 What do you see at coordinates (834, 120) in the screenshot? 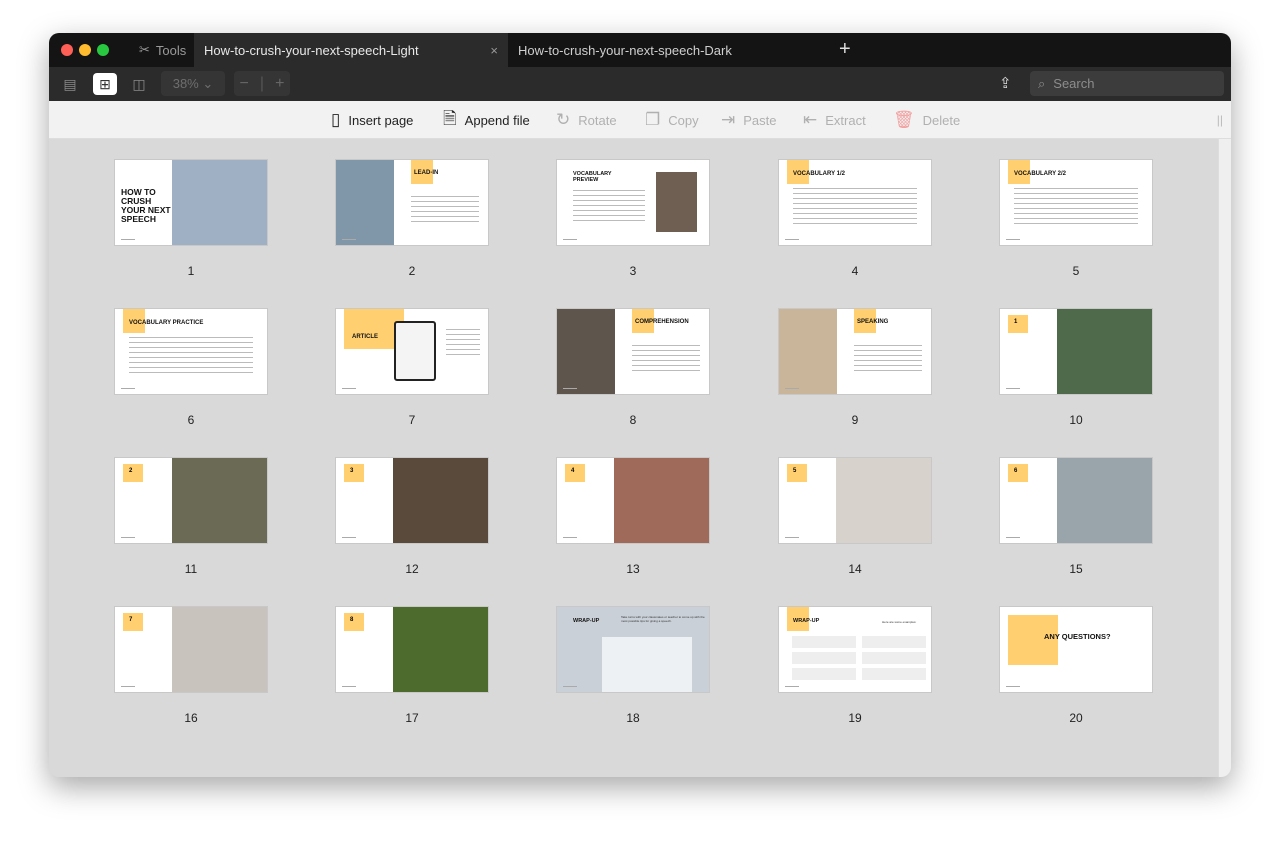
I see `extract-button: ⇤ Extract` at bounding box center [834, 120].